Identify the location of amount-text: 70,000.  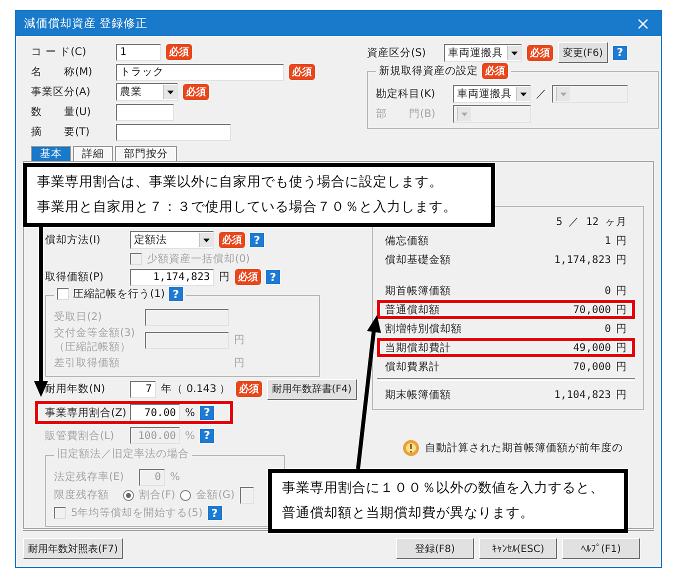
(592, 310).